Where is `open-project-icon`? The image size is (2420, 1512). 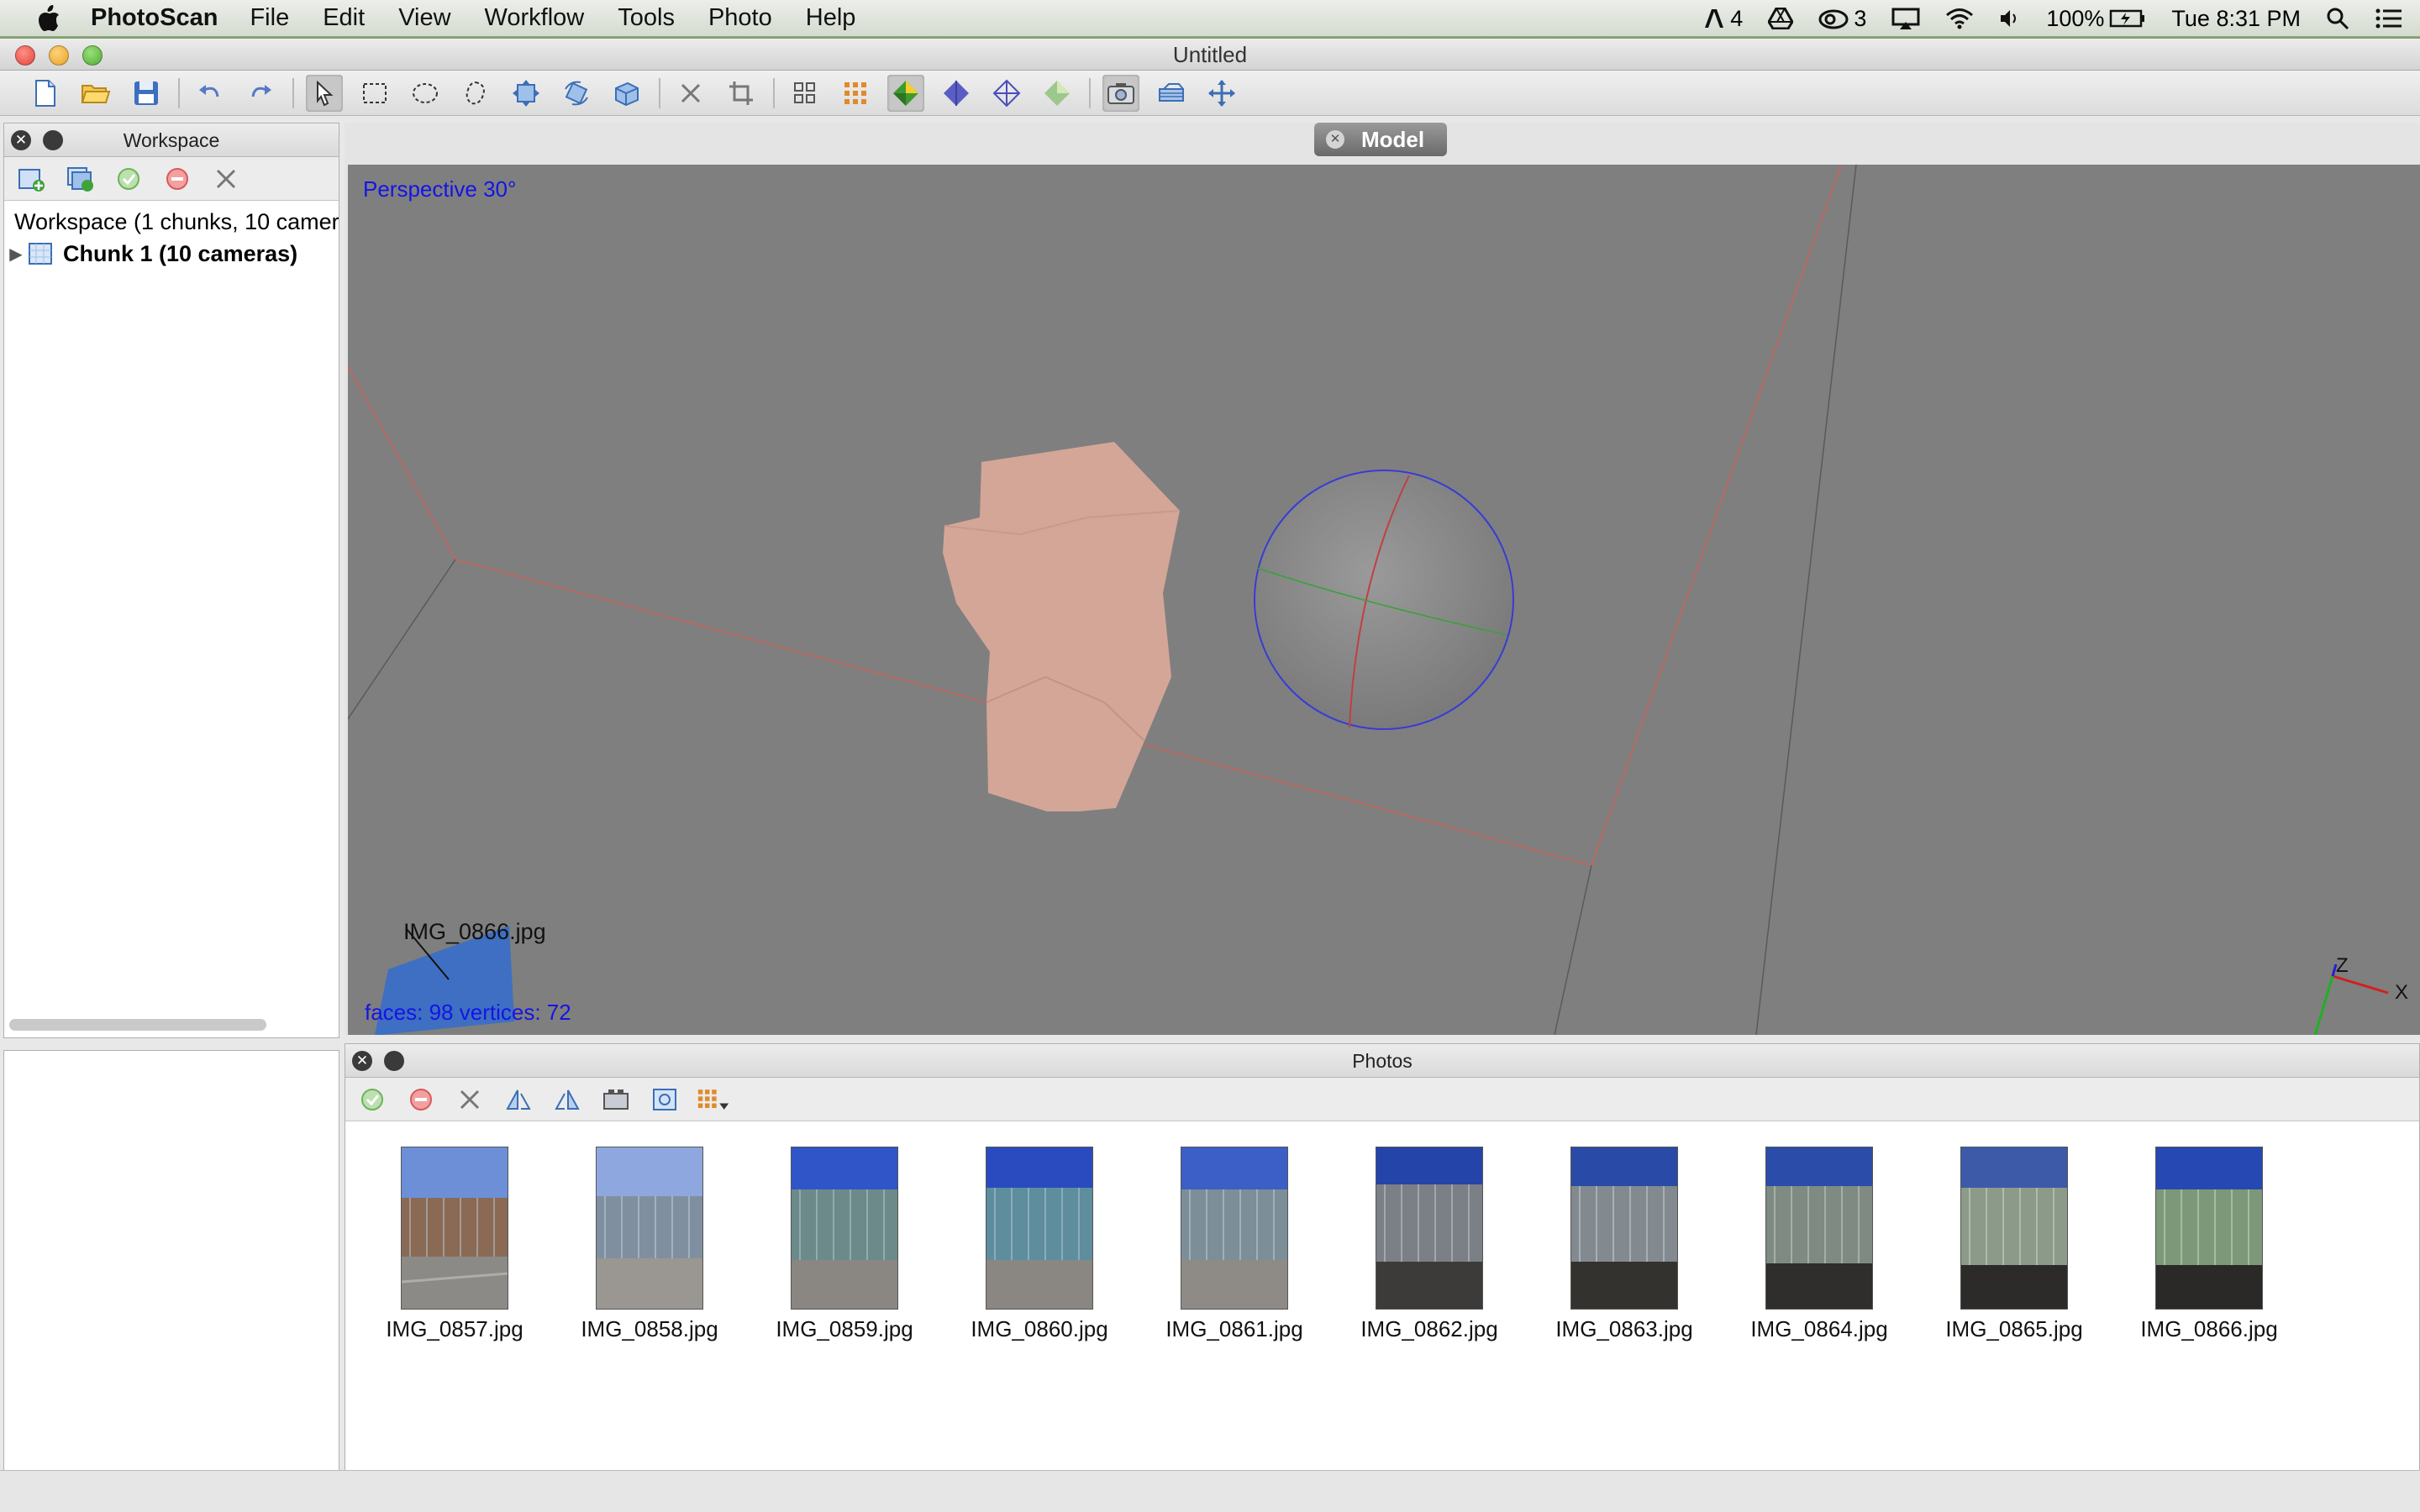
open-project-icon is located at coordinates (96, 93).